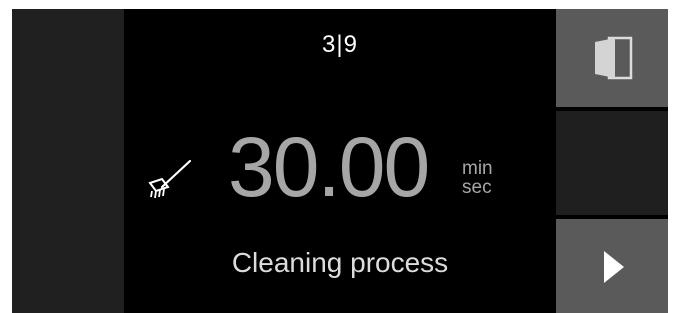  I want to click on step-indicator: 3|9, so click(340, 44).